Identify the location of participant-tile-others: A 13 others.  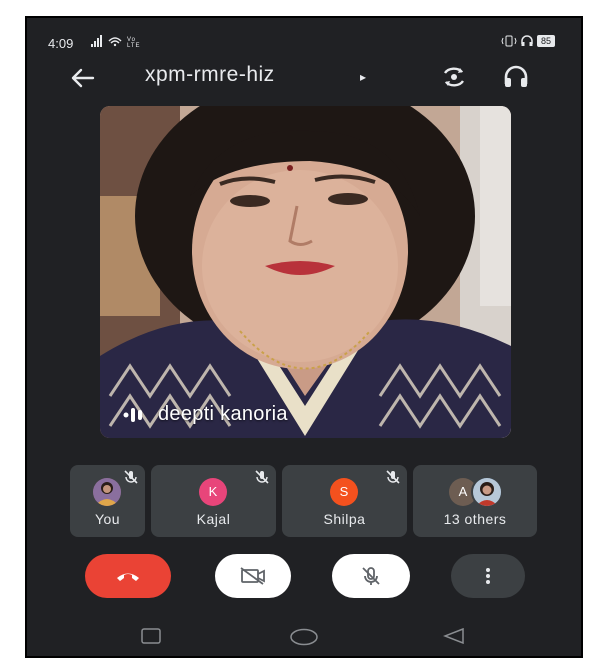
(475, 501).